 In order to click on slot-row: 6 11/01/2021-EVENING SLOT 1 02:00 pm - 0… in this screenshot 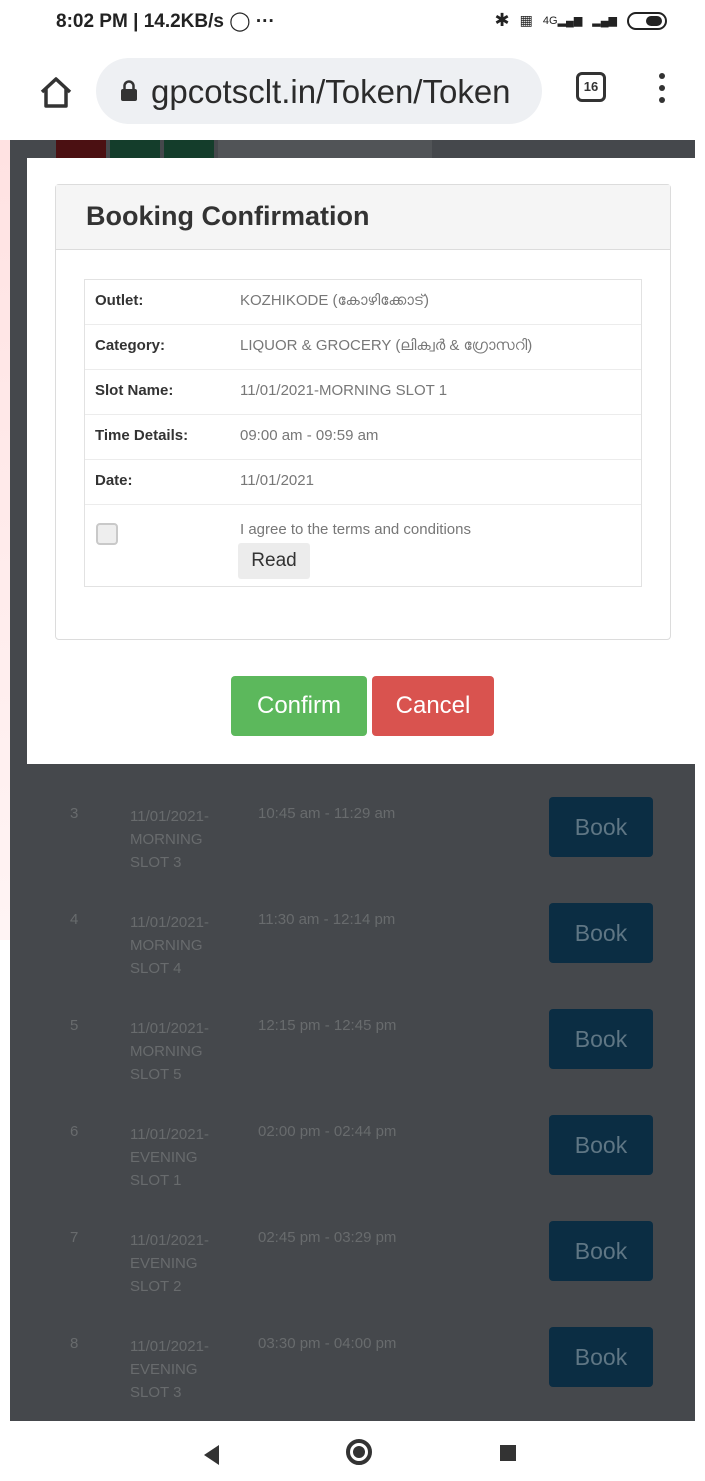, I will do `click(352, 1168)`.